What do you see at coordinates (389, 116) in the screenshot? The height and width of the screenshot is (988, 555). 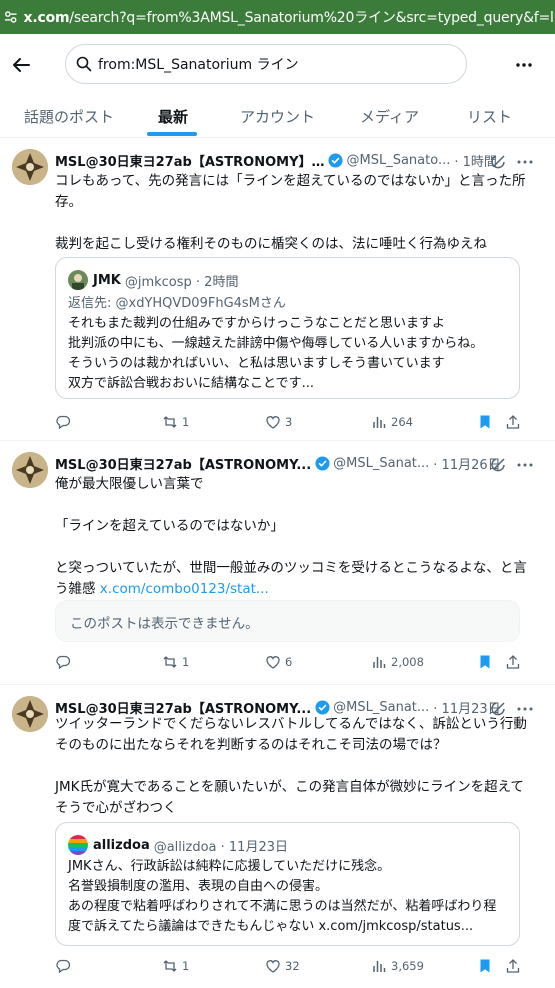 I see `tab-media: メディア` at bounding box center [389, 116].